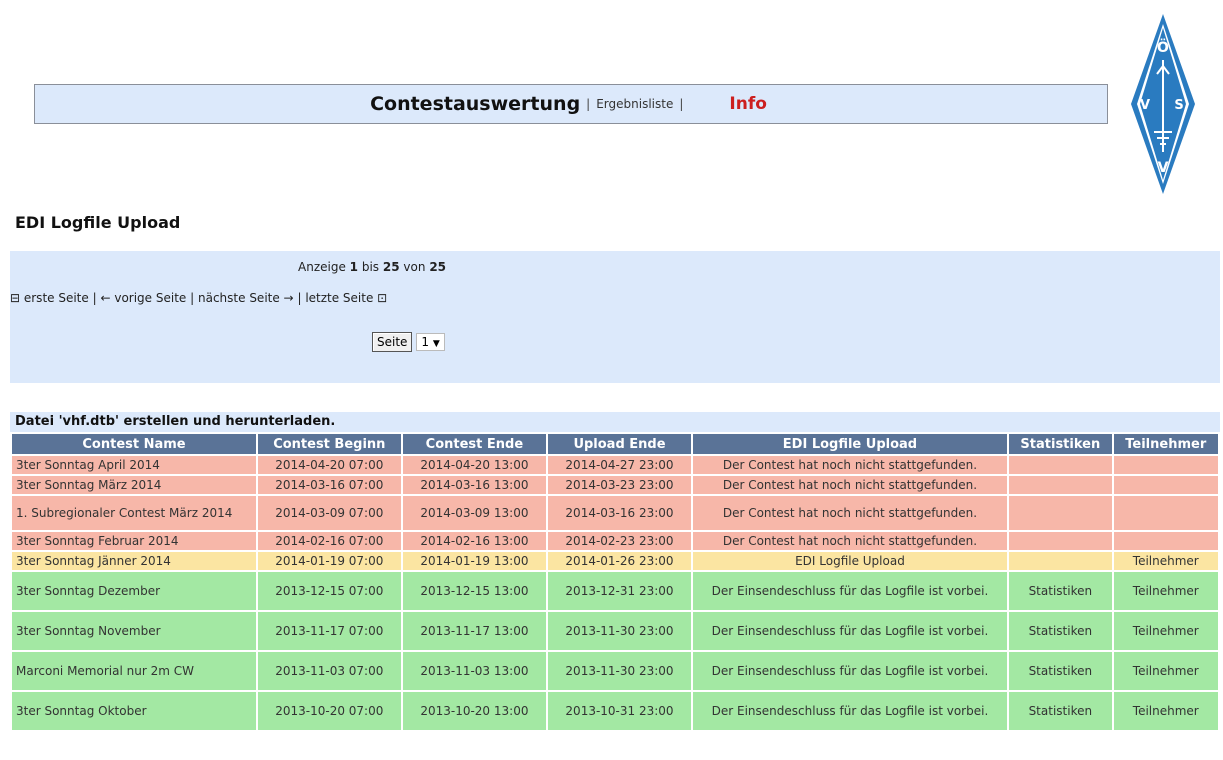 The width and height of the screenshot is (1223, 760). What do you see at coordinates (474, 444) in the screenshot?
I see `column-header: Contest Ende` at bounding box center [474, 444].